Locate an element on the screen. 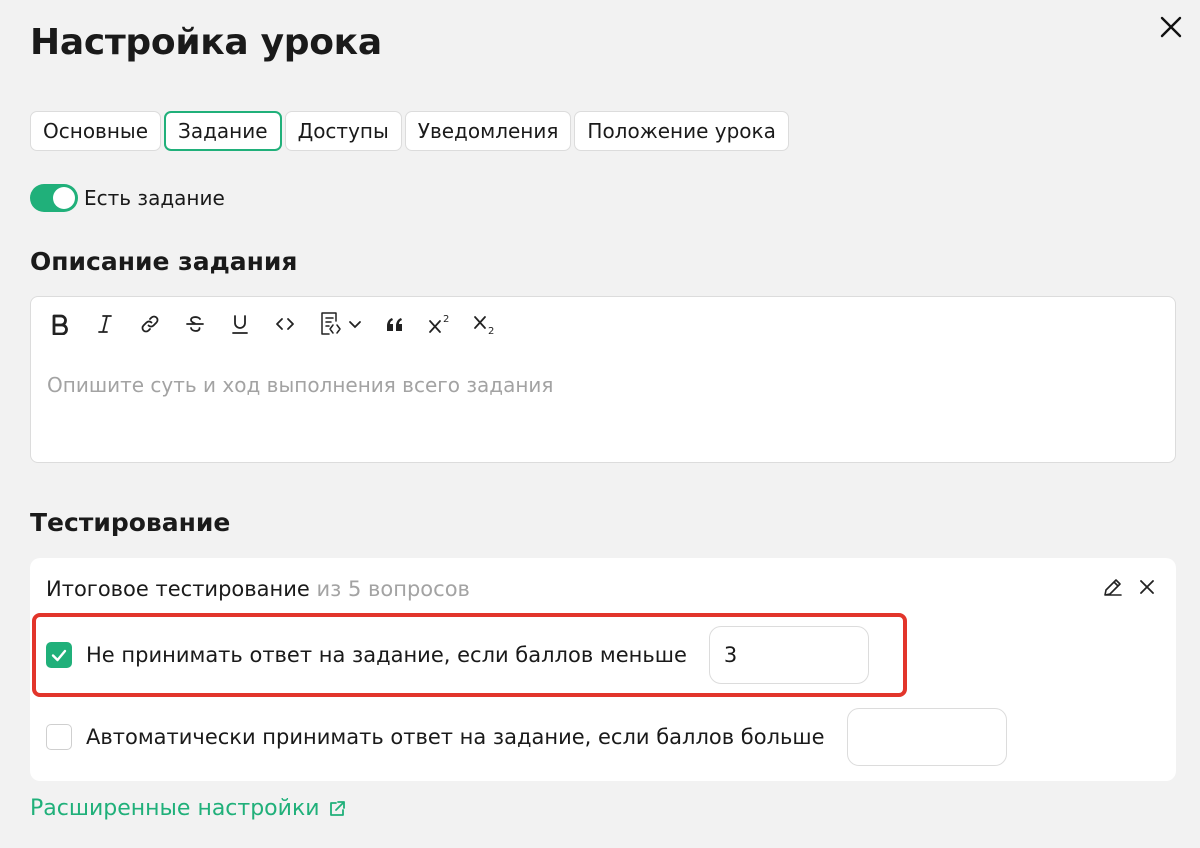  task-toggle is located at coordinates (54, 198).